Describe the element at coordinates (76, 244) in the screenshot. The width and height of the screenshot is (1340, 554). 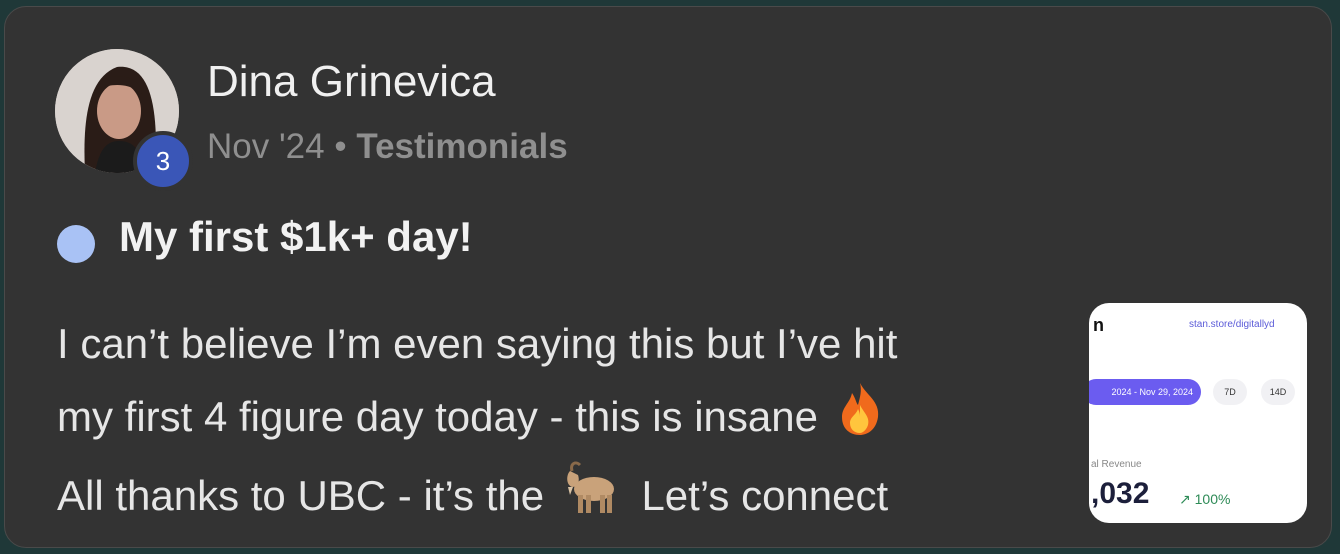
I see `unread-dot-icon` at that location.